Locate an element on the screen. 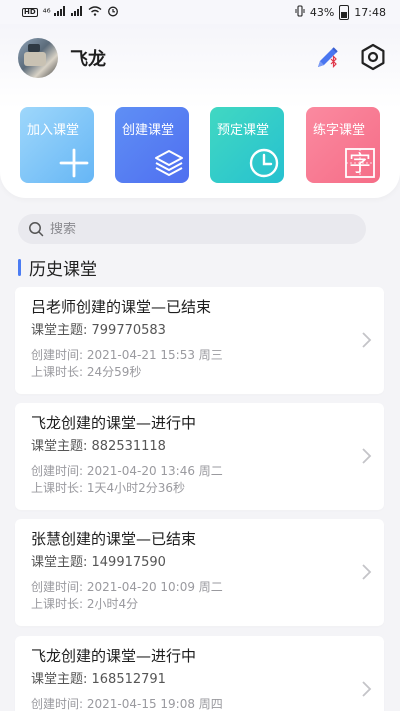 The height and width of the screenshot is (711, 400). pen-bluetooth-icon is located at coordinates (327, 57).